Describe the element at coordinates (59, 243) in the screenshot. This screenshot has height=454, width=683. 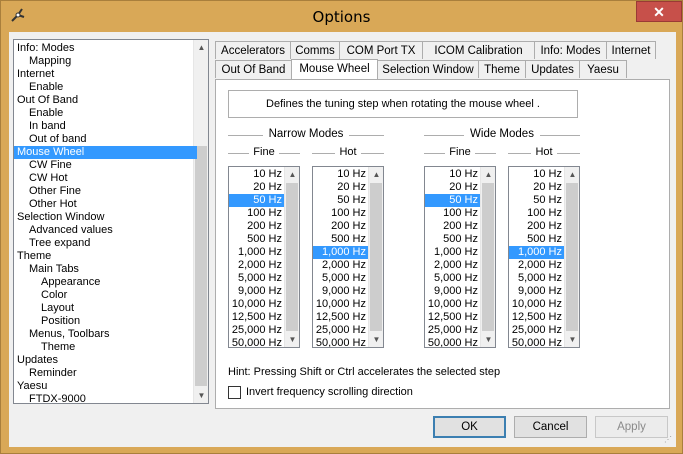
I see `tree-item: Tree expand` at that location.